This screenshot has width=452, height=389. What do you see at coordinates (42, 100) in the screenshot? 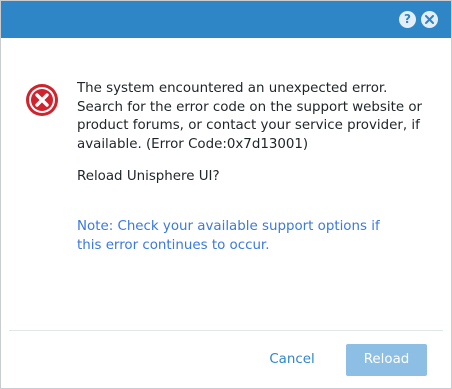
I see `error-icon` at bounding box center [42, 100].